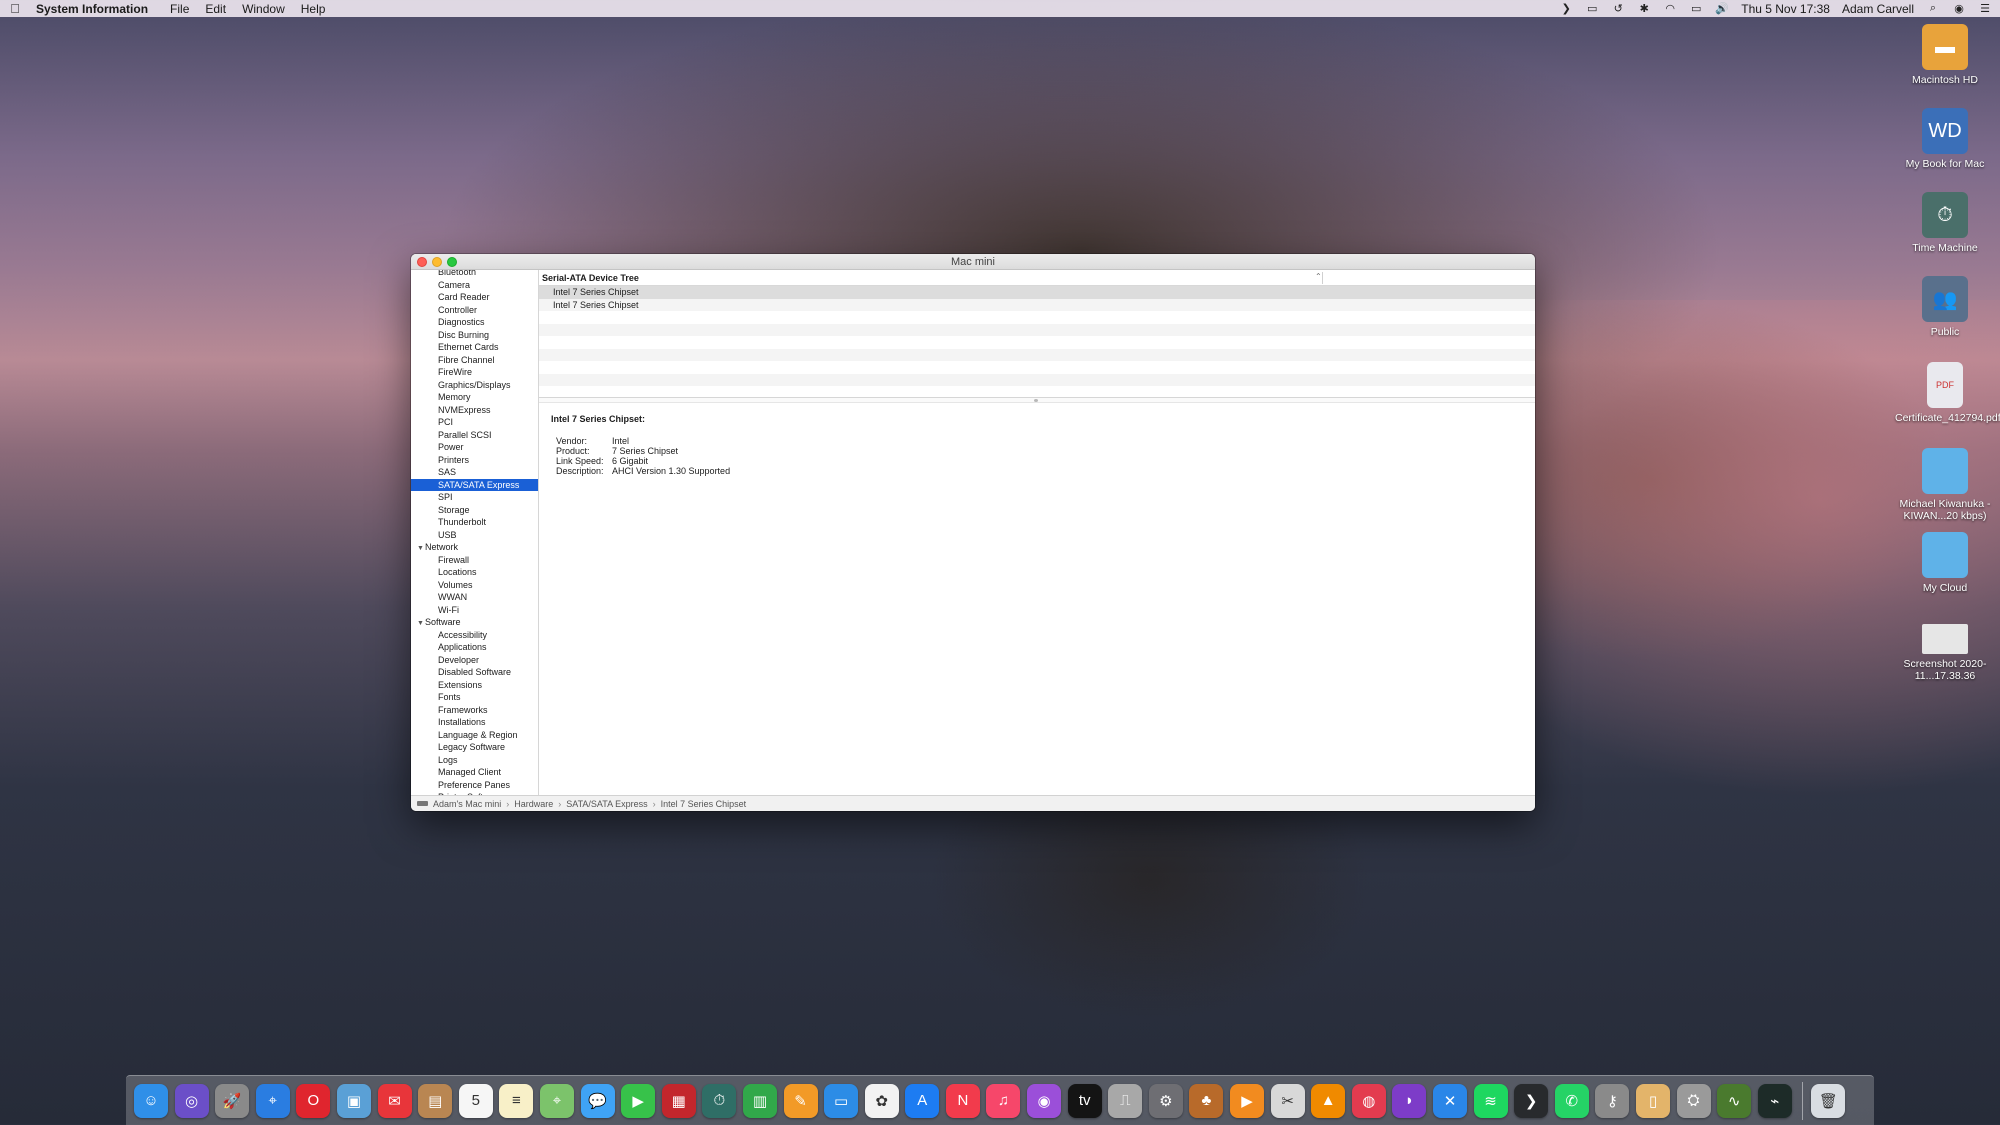 This screenshot has height=1125, width=2000. Describe the element at coordinates (474, 522) in the screenshot. I see `sidebar-item: Thunderbolt` at that location.